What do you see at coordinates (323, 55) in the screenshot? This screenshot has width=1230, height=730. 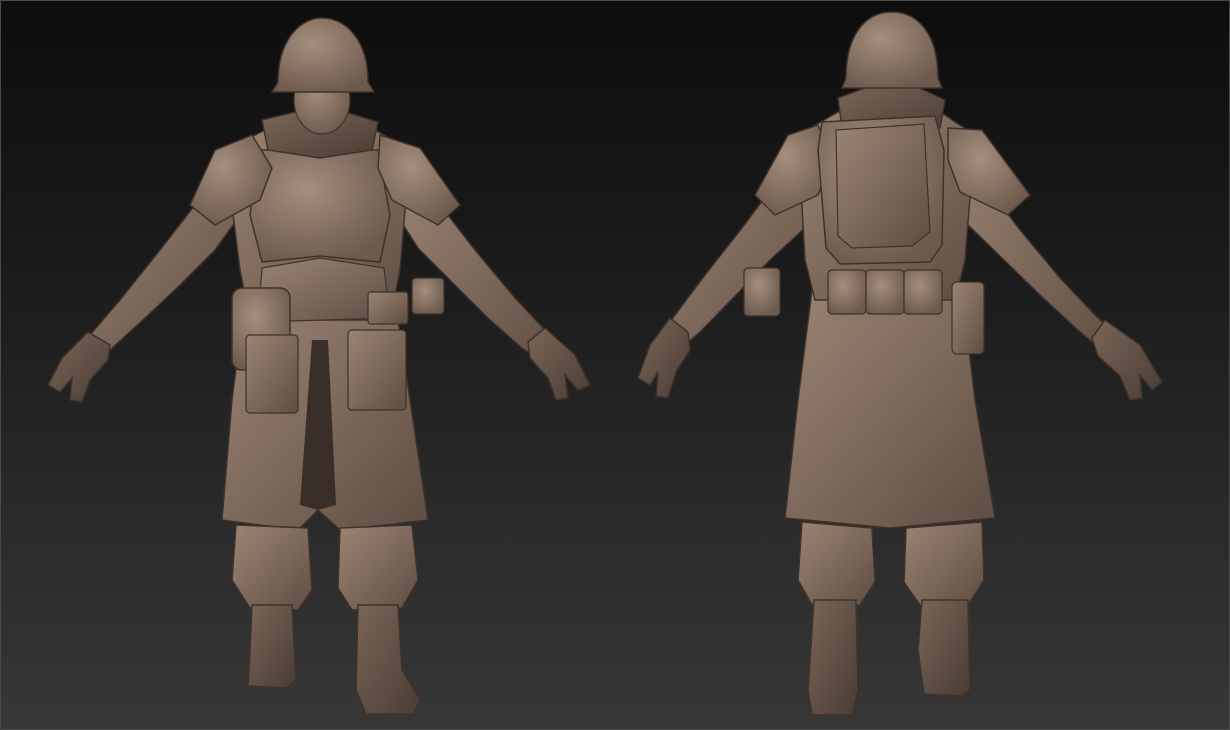 I see `front-helmet` at bounding box center [323, 55].